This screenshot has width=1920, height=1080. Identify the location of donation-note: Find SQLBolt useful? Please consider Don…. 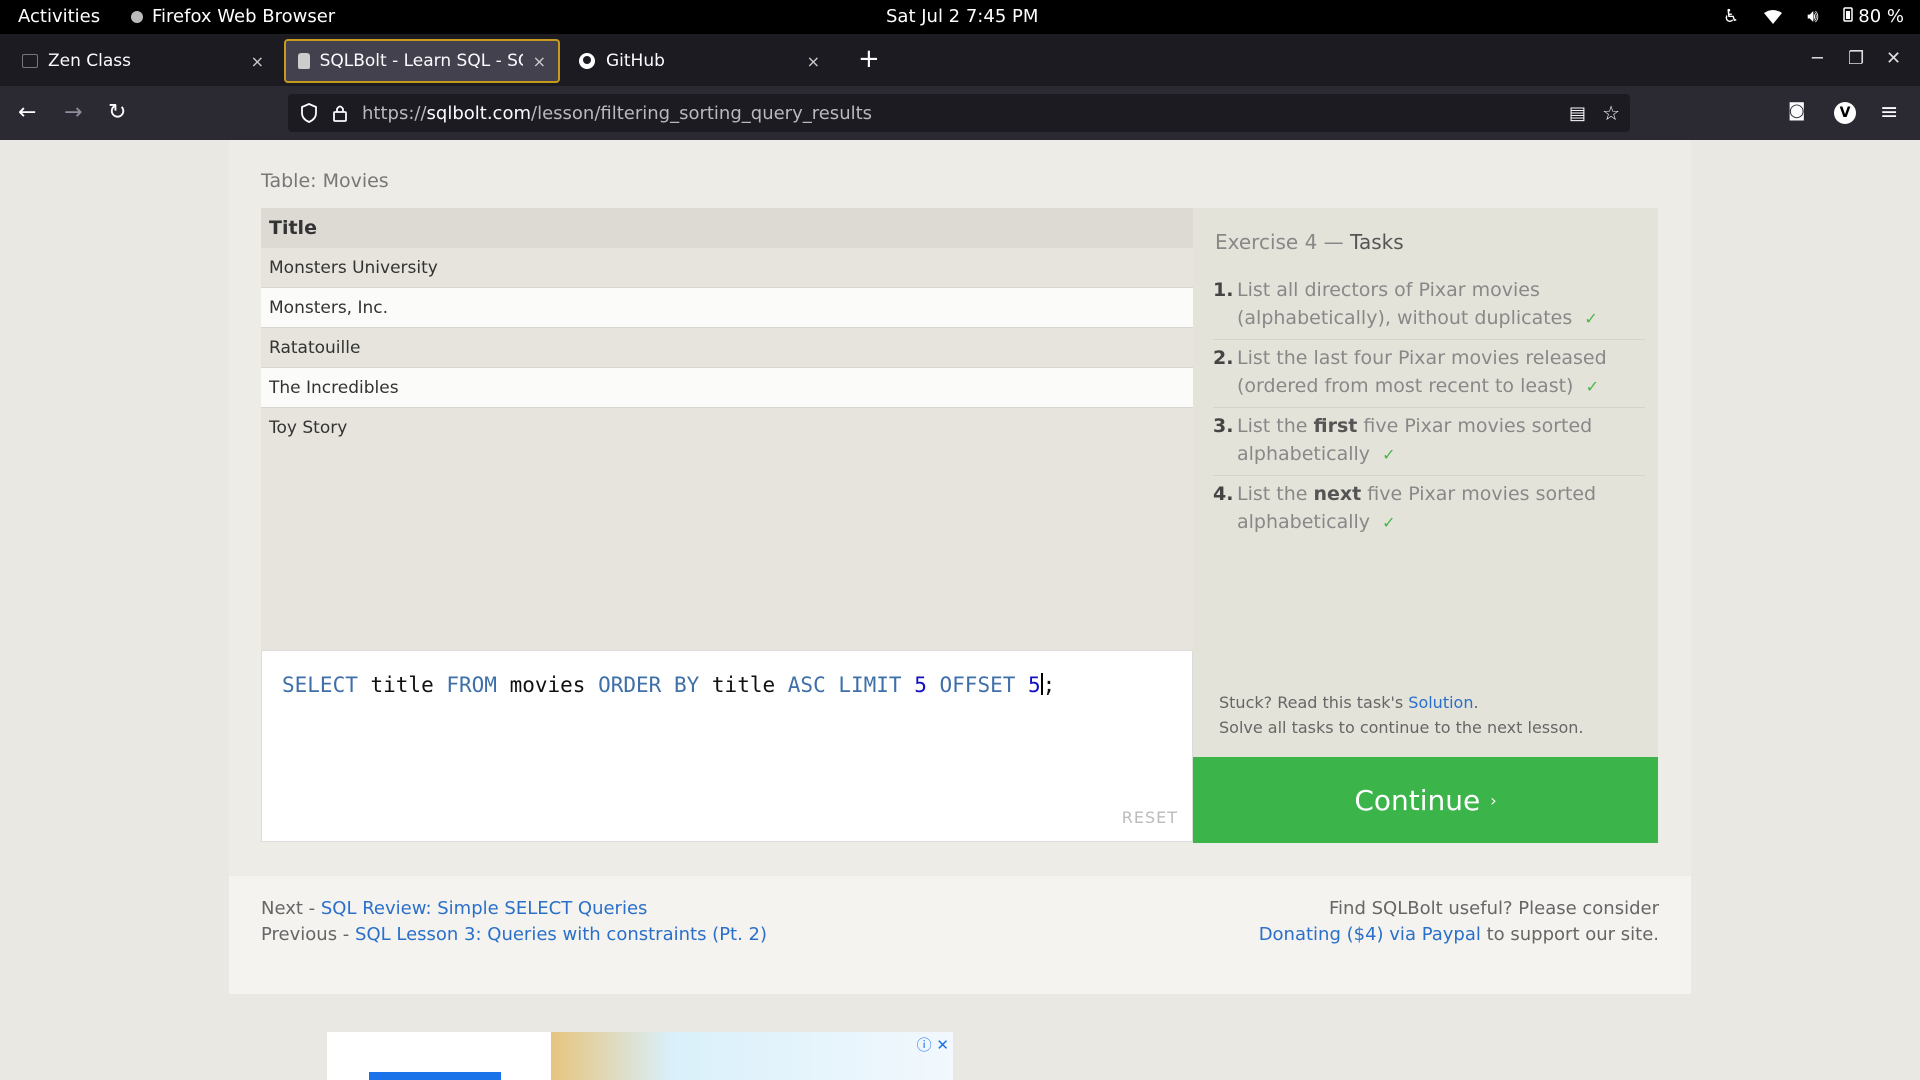
(1459, 922).